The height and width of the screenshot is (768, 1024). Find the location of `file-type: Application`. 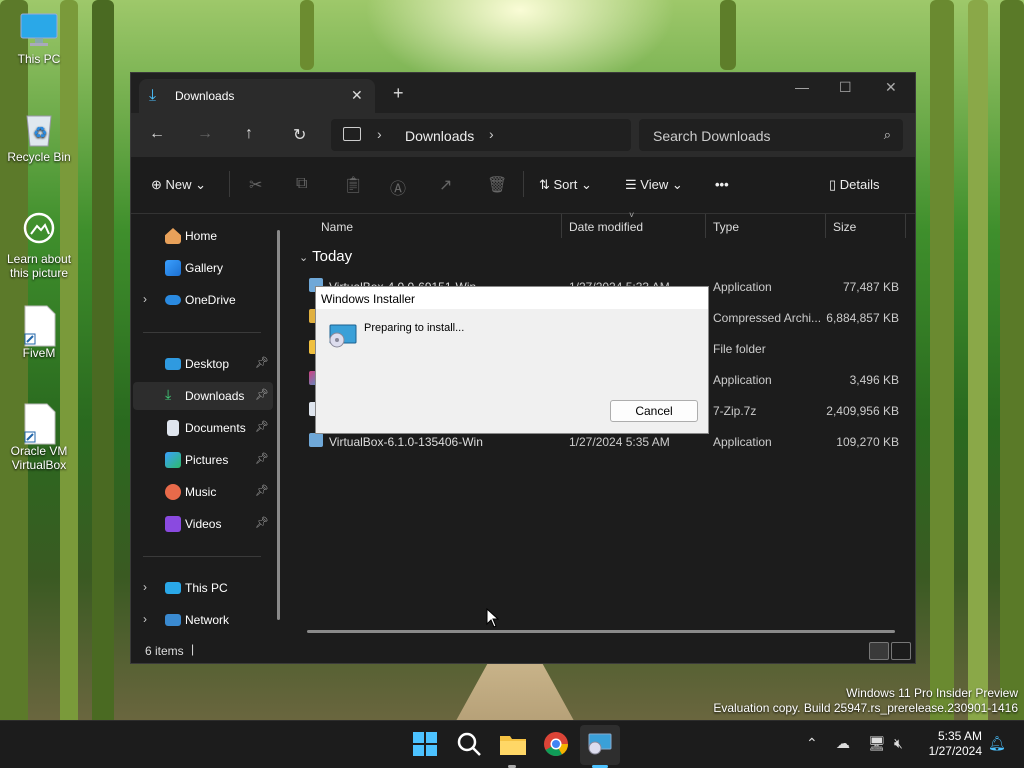

file-type: Application is located at coordinates (742, 287).